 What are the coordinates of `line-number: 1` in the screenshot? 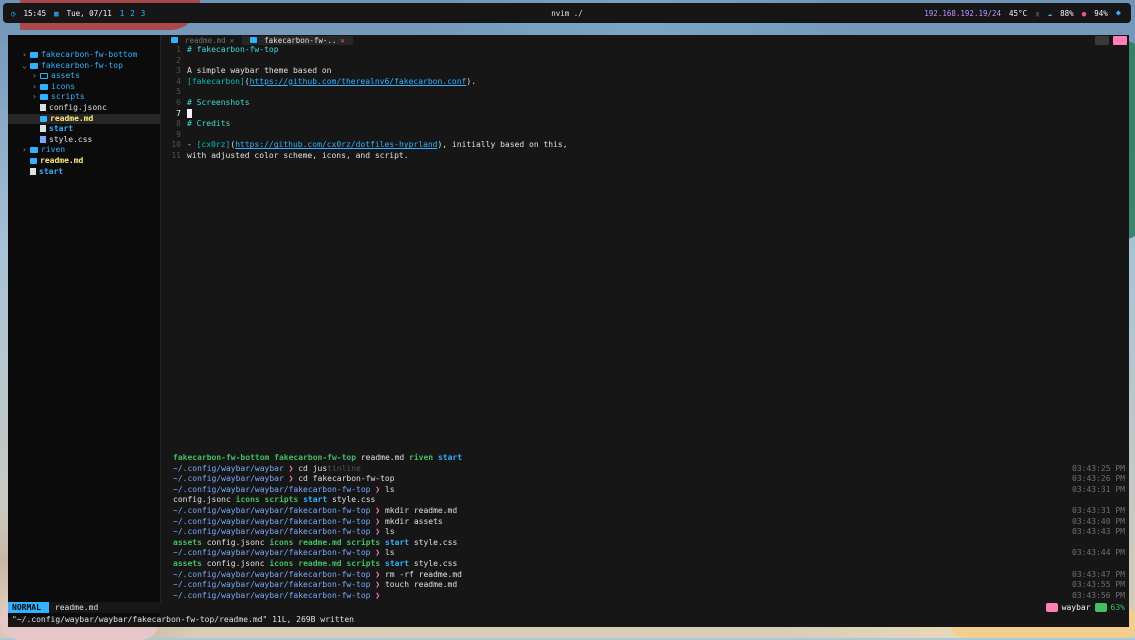 It's located at (178, 49).